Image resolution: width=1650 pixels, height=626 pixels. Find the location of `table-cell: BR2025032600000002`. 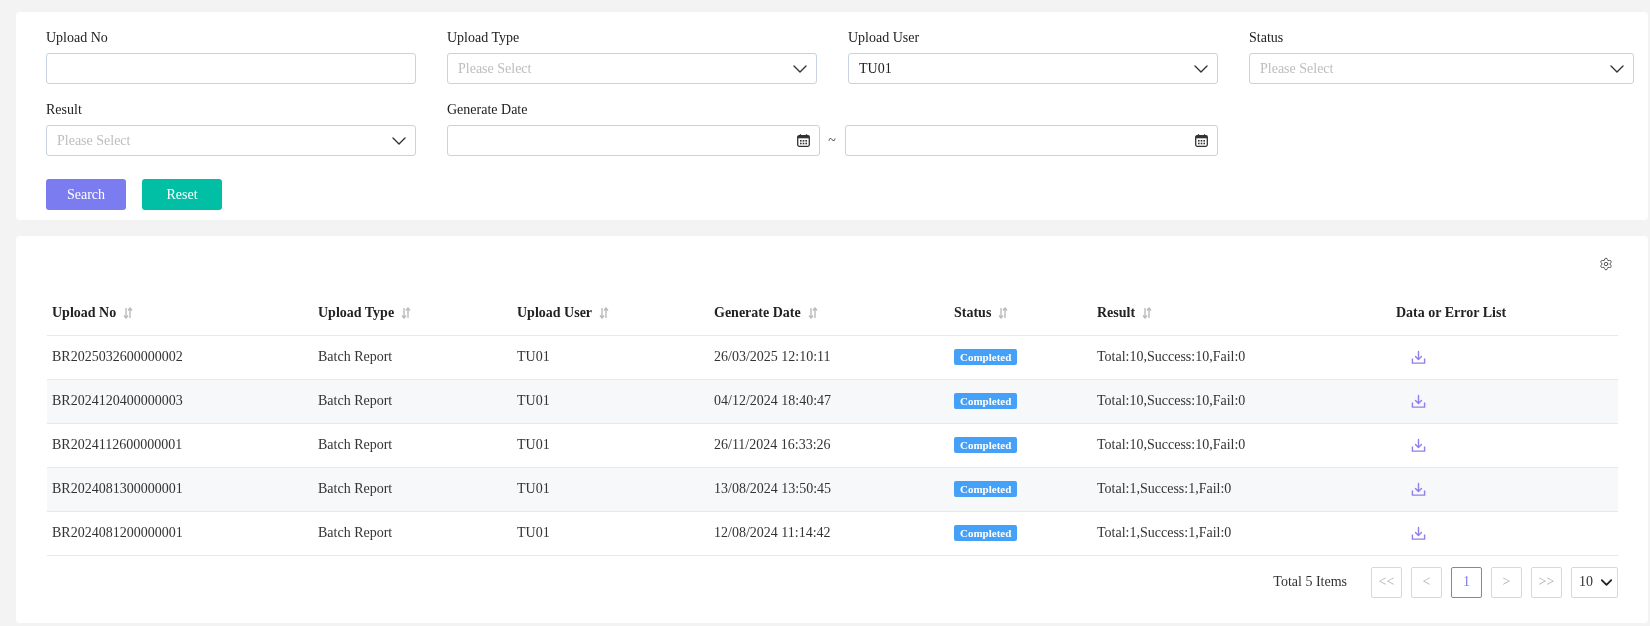

table-cell: BR2025032600000002 is located at coordinates (117, 356).